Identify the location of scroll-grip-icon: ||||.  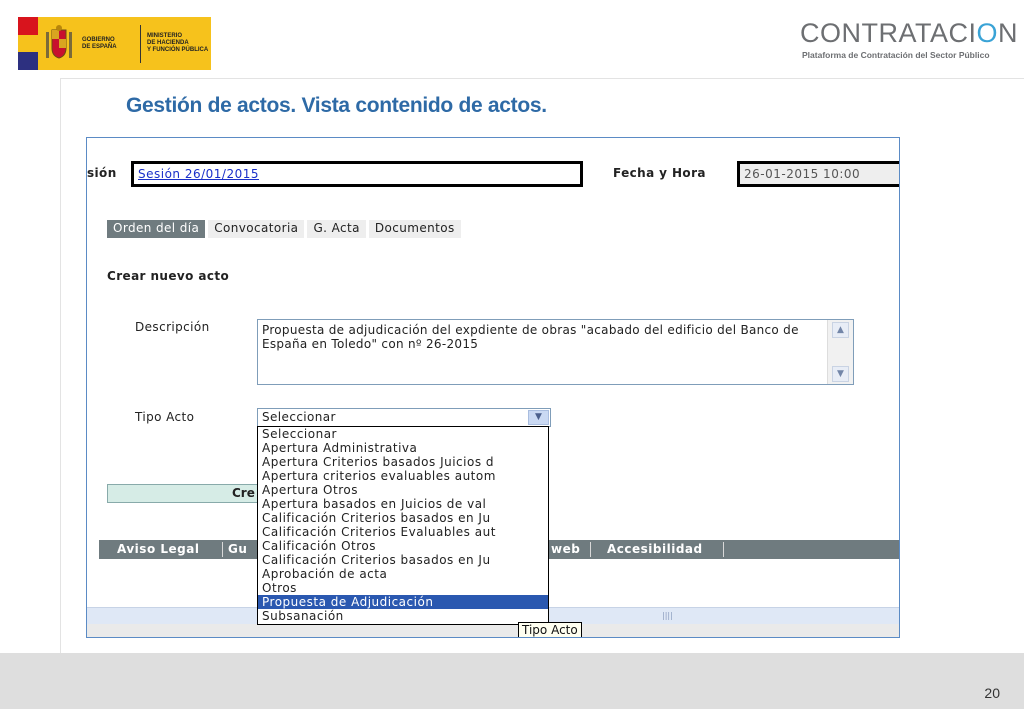
(667, 615).